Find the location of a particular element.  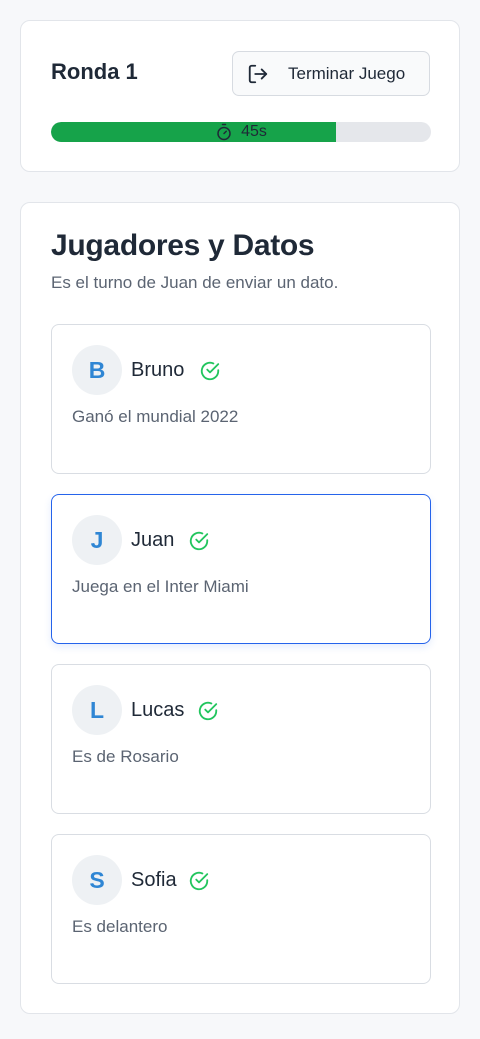

player-name: Bruno is located at coordinates (158, 370).